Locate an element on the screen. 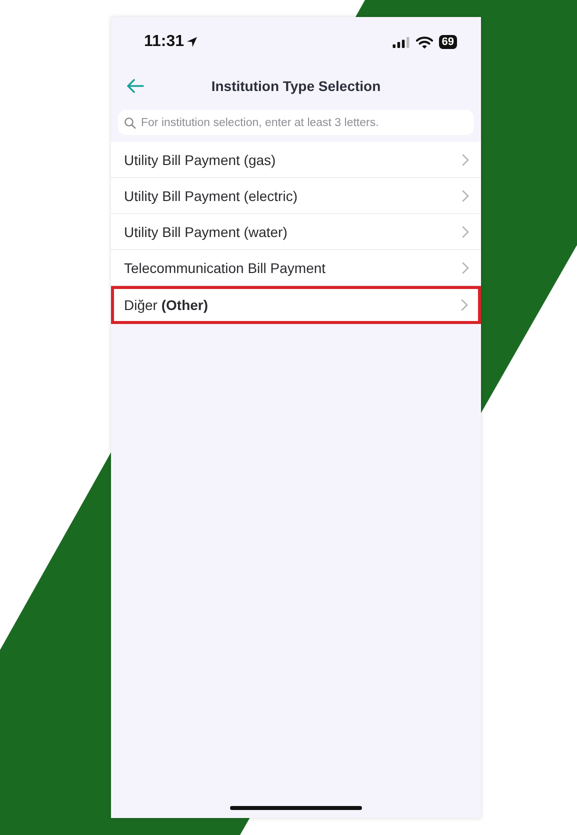 The image size is (577, 835). institution-list-item: Utility Bill Payment (water) is located at coordinates (296, 232).